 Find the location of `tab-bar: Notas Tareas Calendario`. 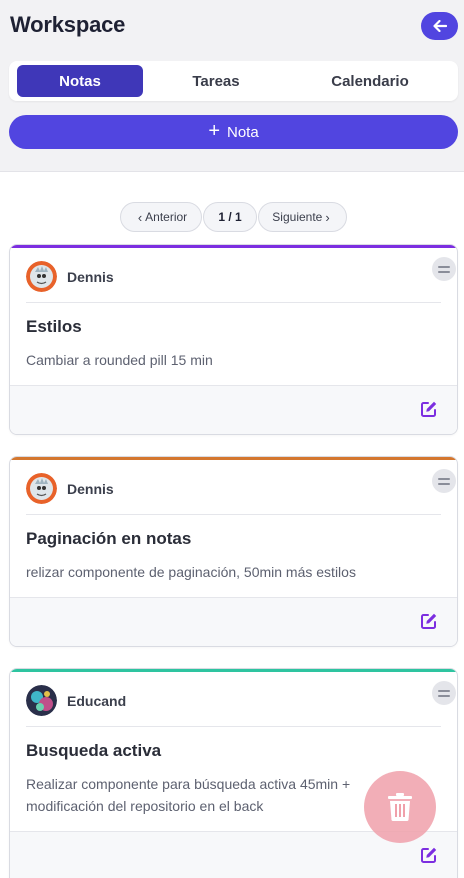

tab-bar: Notas Tareas Calendario is located at coordinates (233, 81).